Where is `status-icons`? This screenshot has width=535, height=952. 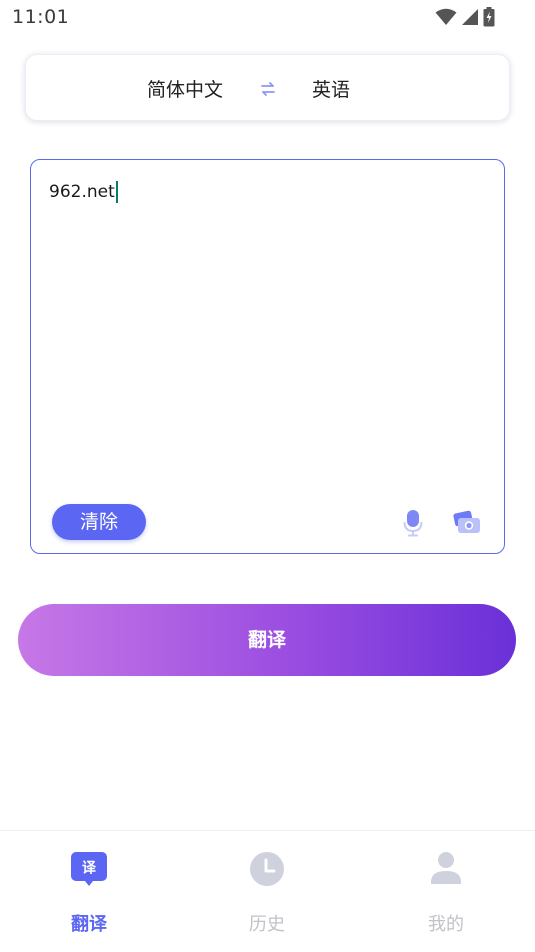 status-icons is located at coordinates (465, 17).